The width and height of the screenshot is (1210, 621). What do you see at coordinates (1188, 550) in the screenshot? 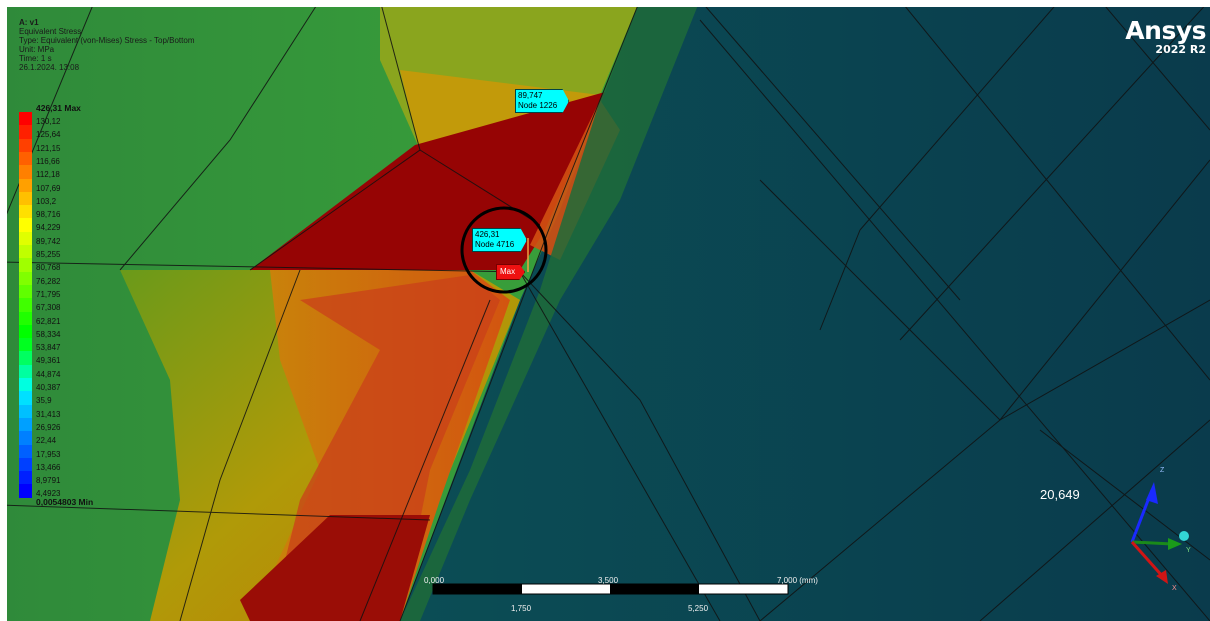
I see `y-axis-label: Y` at bounding box center [1188, 550].